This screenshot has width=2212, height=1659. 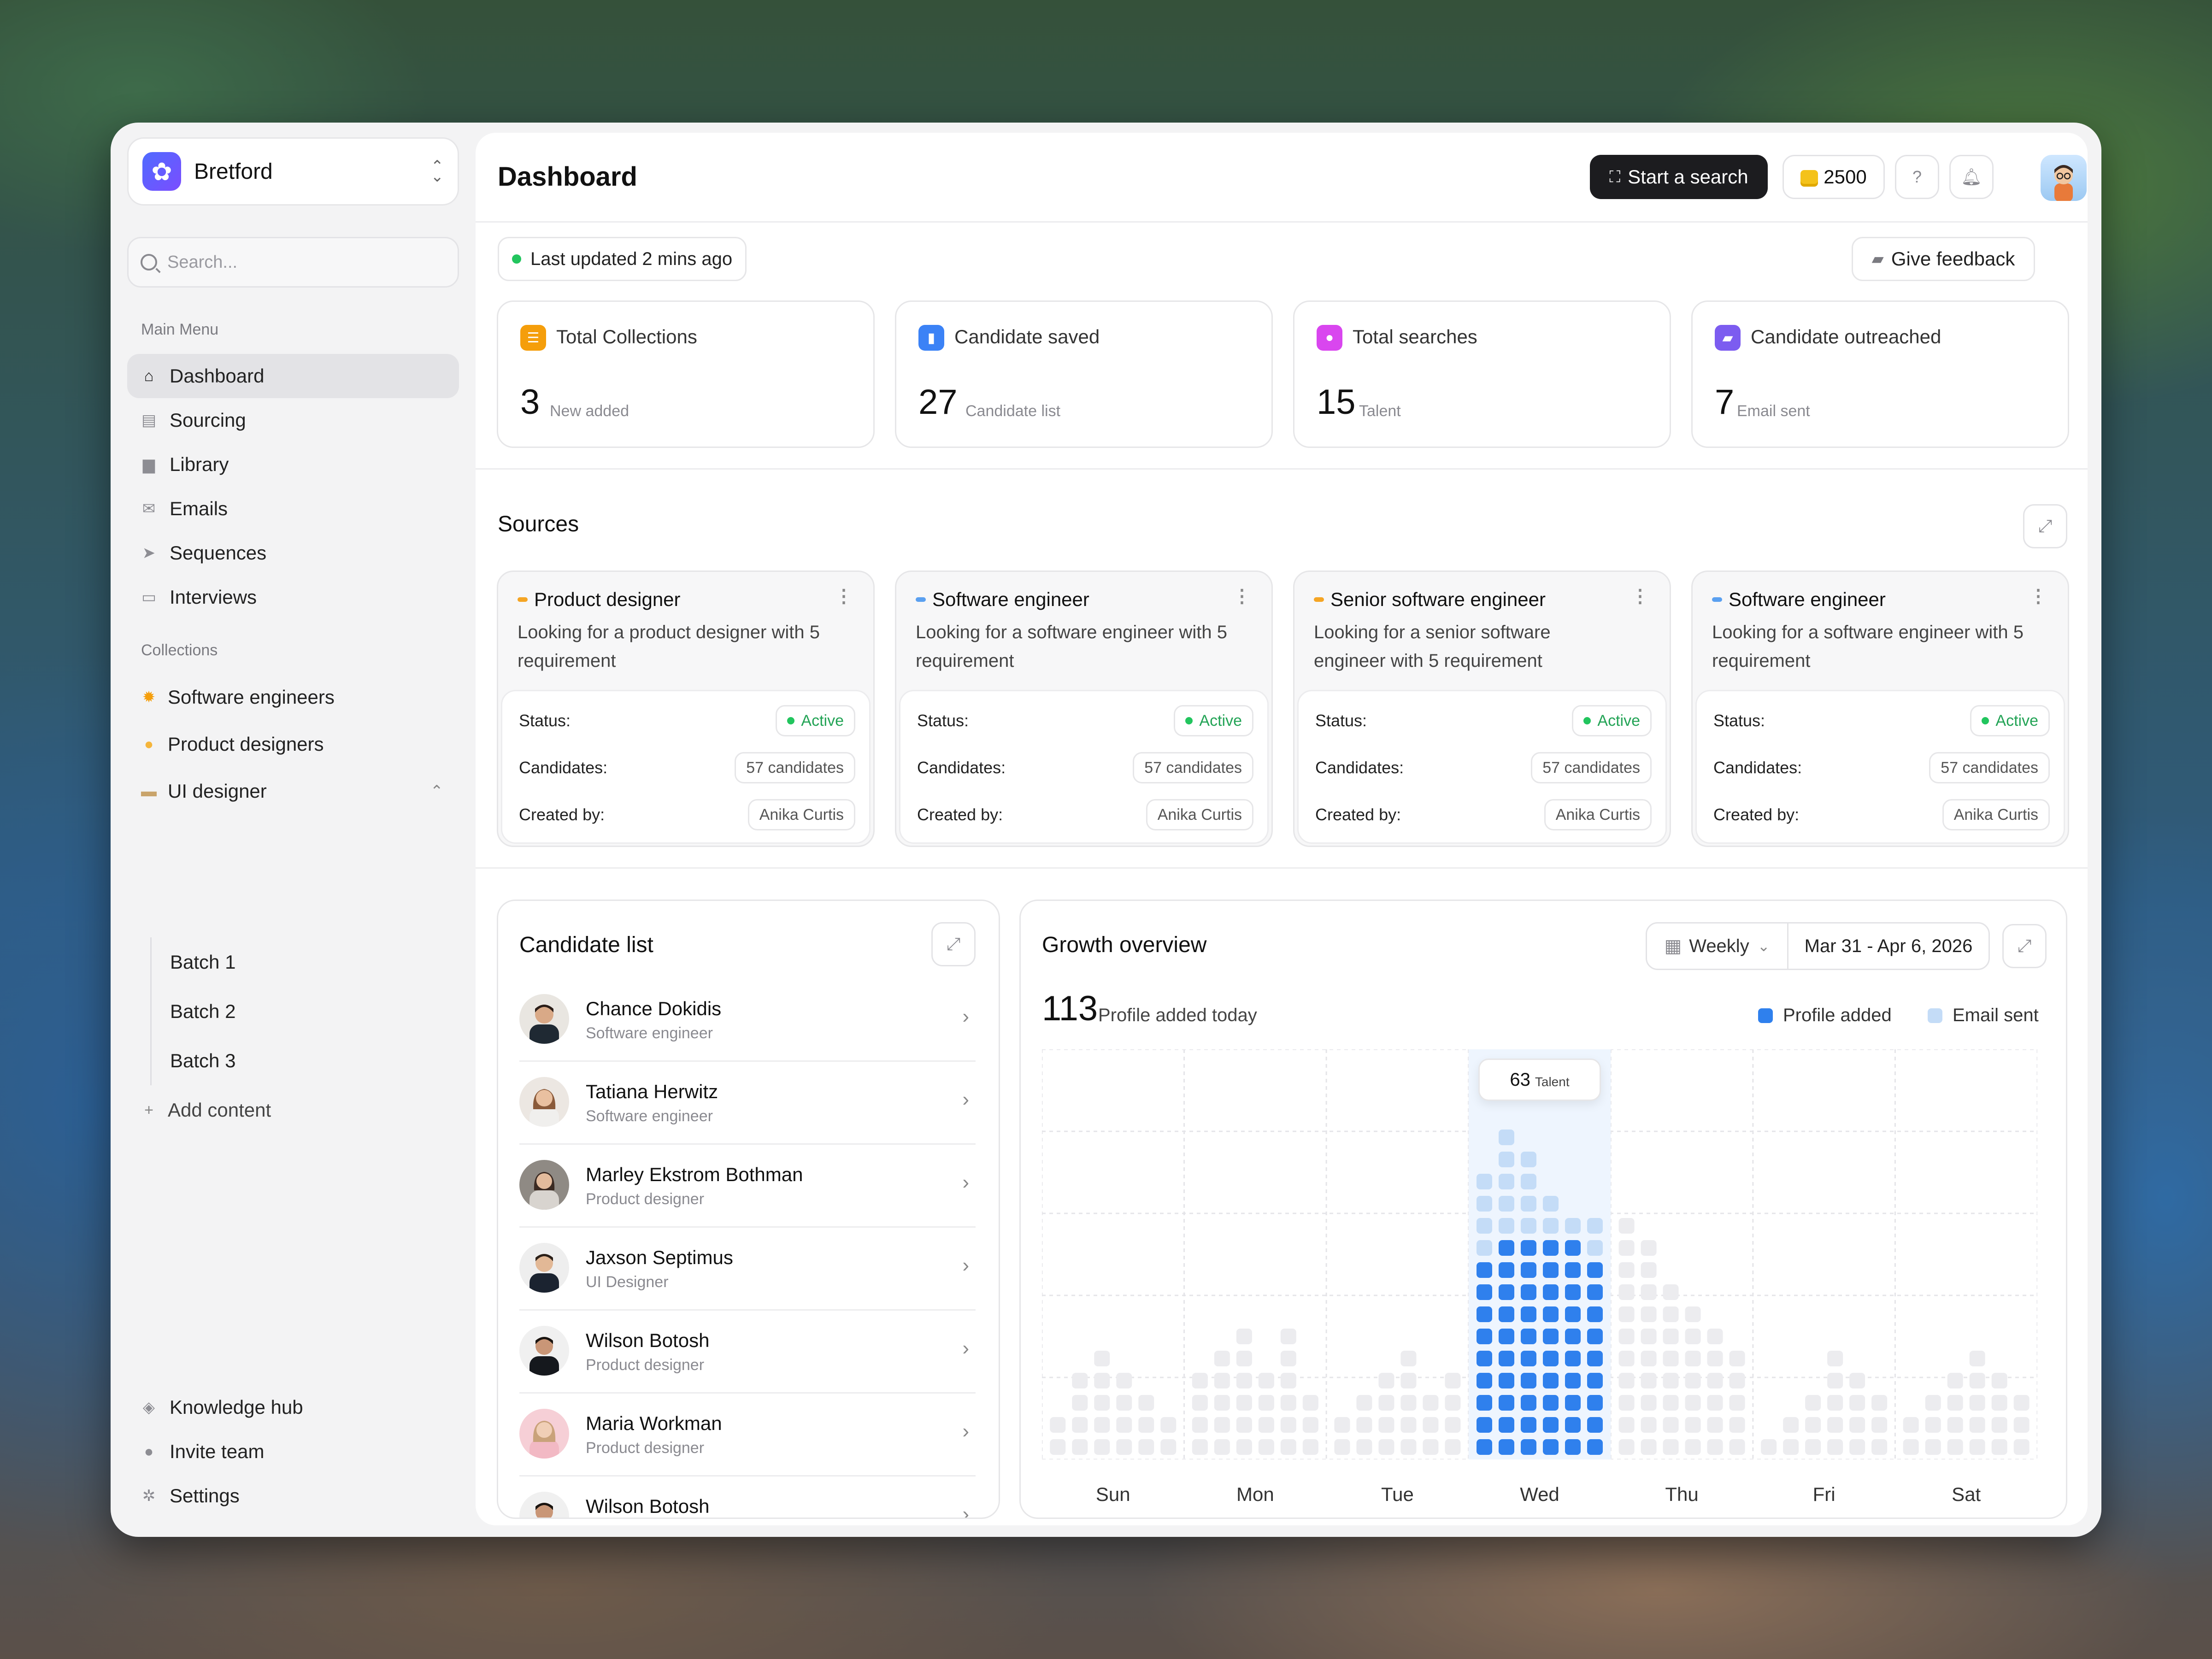 What do you see at coordinates (293, 1407) in the screenshot?
I see `sidebar-item-knowledge-hub: ◈ Knowledge hub` at bounding box center [293, 1407].